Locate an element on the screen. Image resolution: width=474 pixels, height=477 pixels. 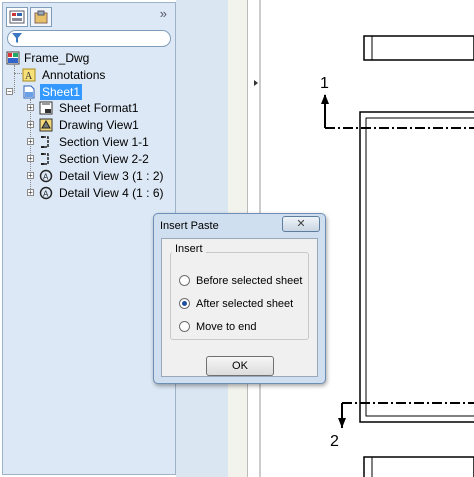
close-icon: ✕ is located at coordinates (301, 224).